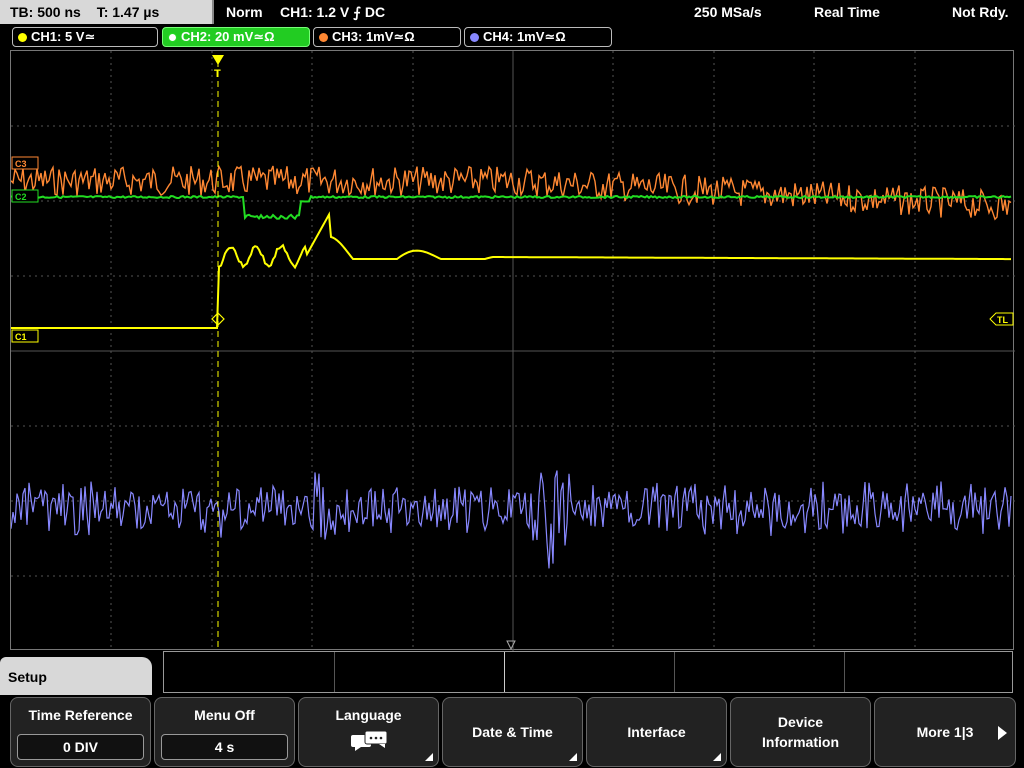  I want to click on language-button: Language, so click(368, 732).